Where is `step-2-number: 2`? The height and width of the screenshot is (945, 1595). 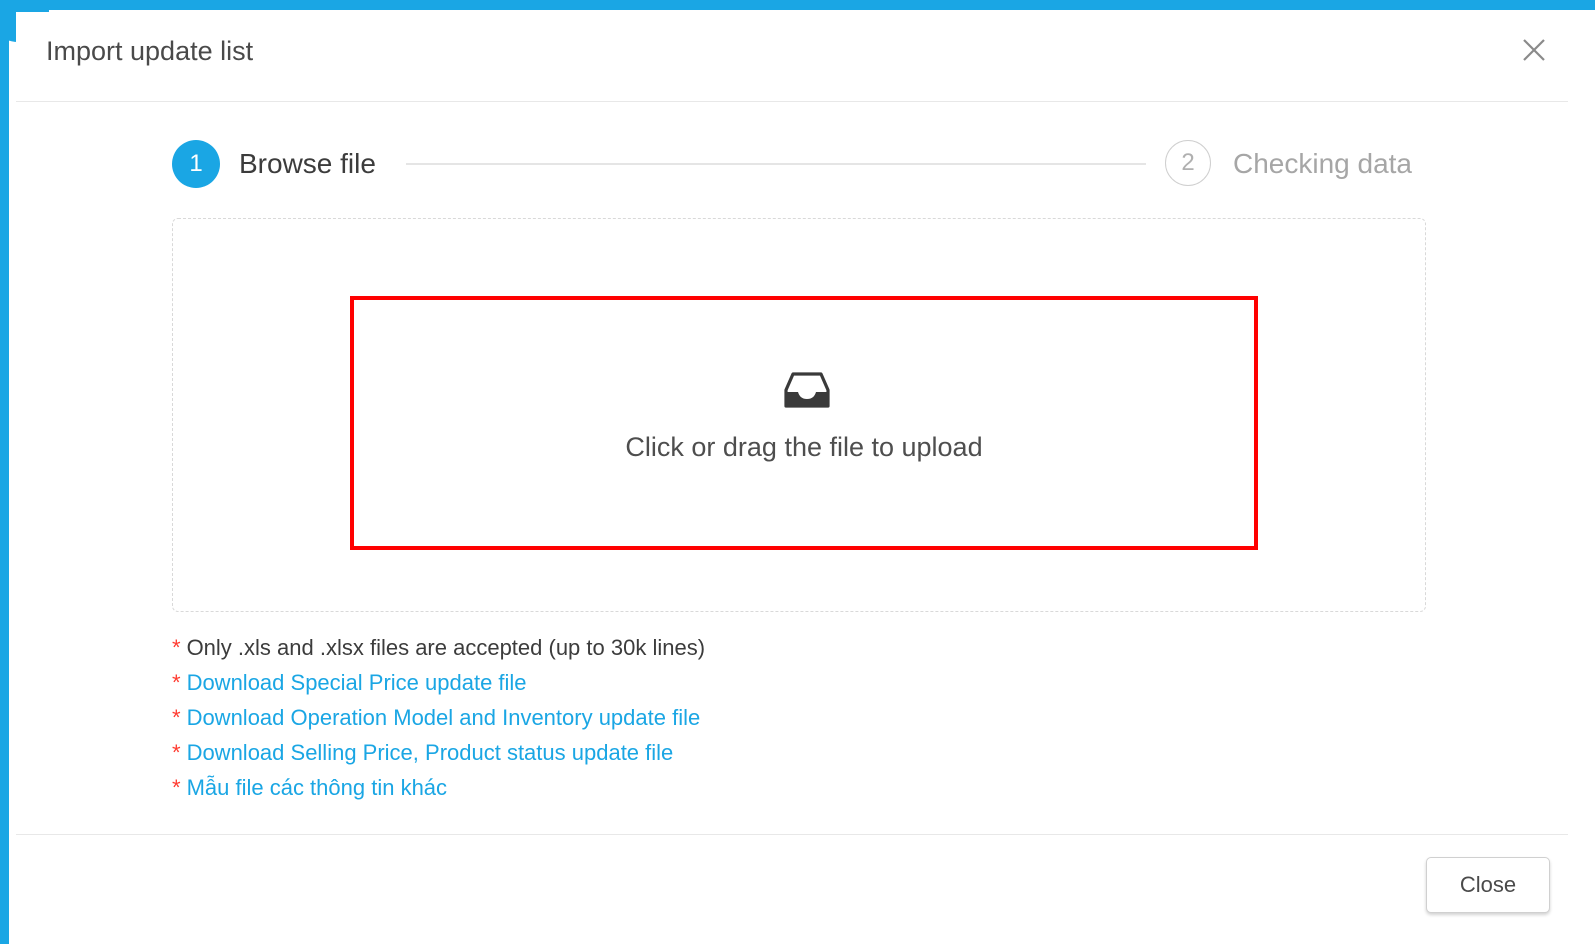 step-2-number: 2 is located at coordinates (1188, 163).